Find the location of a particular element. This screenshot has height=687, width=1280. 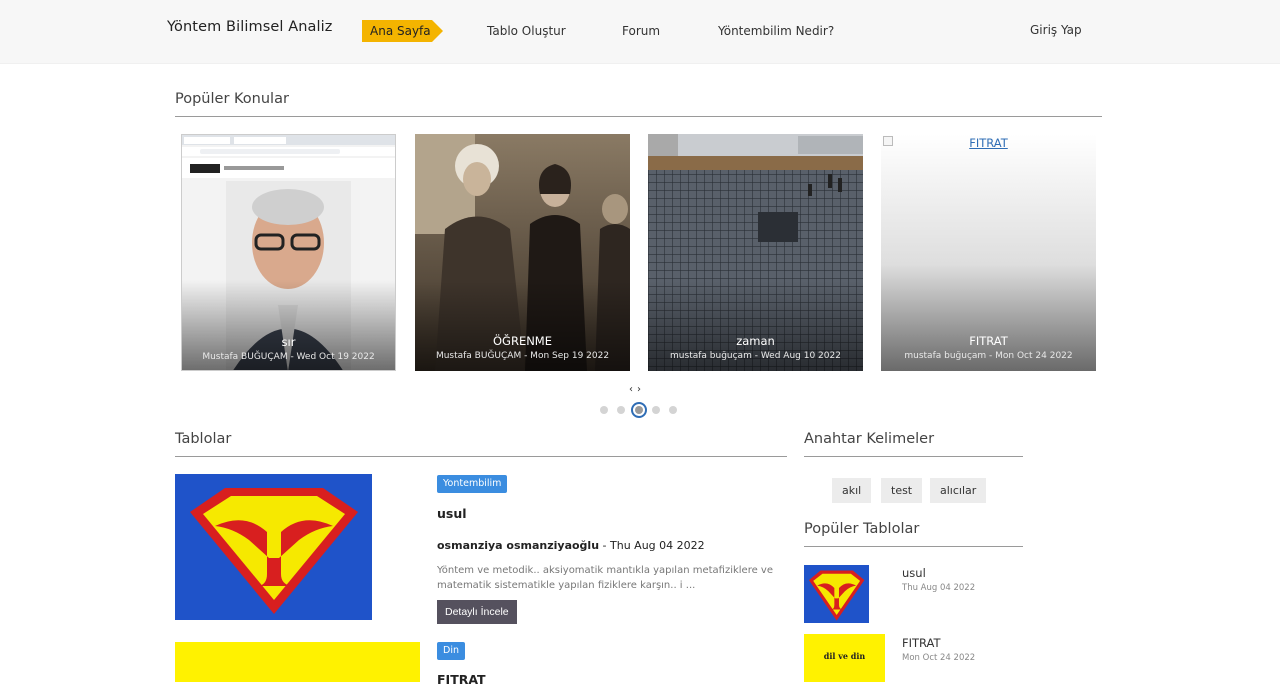

post-title: FITRAT is located at coordinates (461, 679).